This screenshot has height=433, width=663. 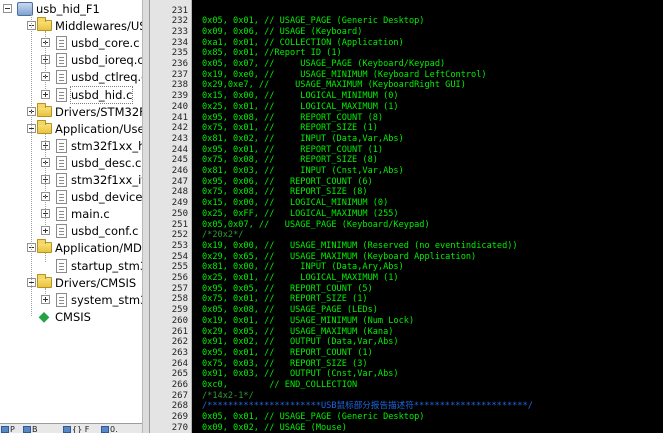 I want to click on code-line: 0x91, 0x02, // OUTPUT (Data,Var,Abs), so click(x=300, y=342).